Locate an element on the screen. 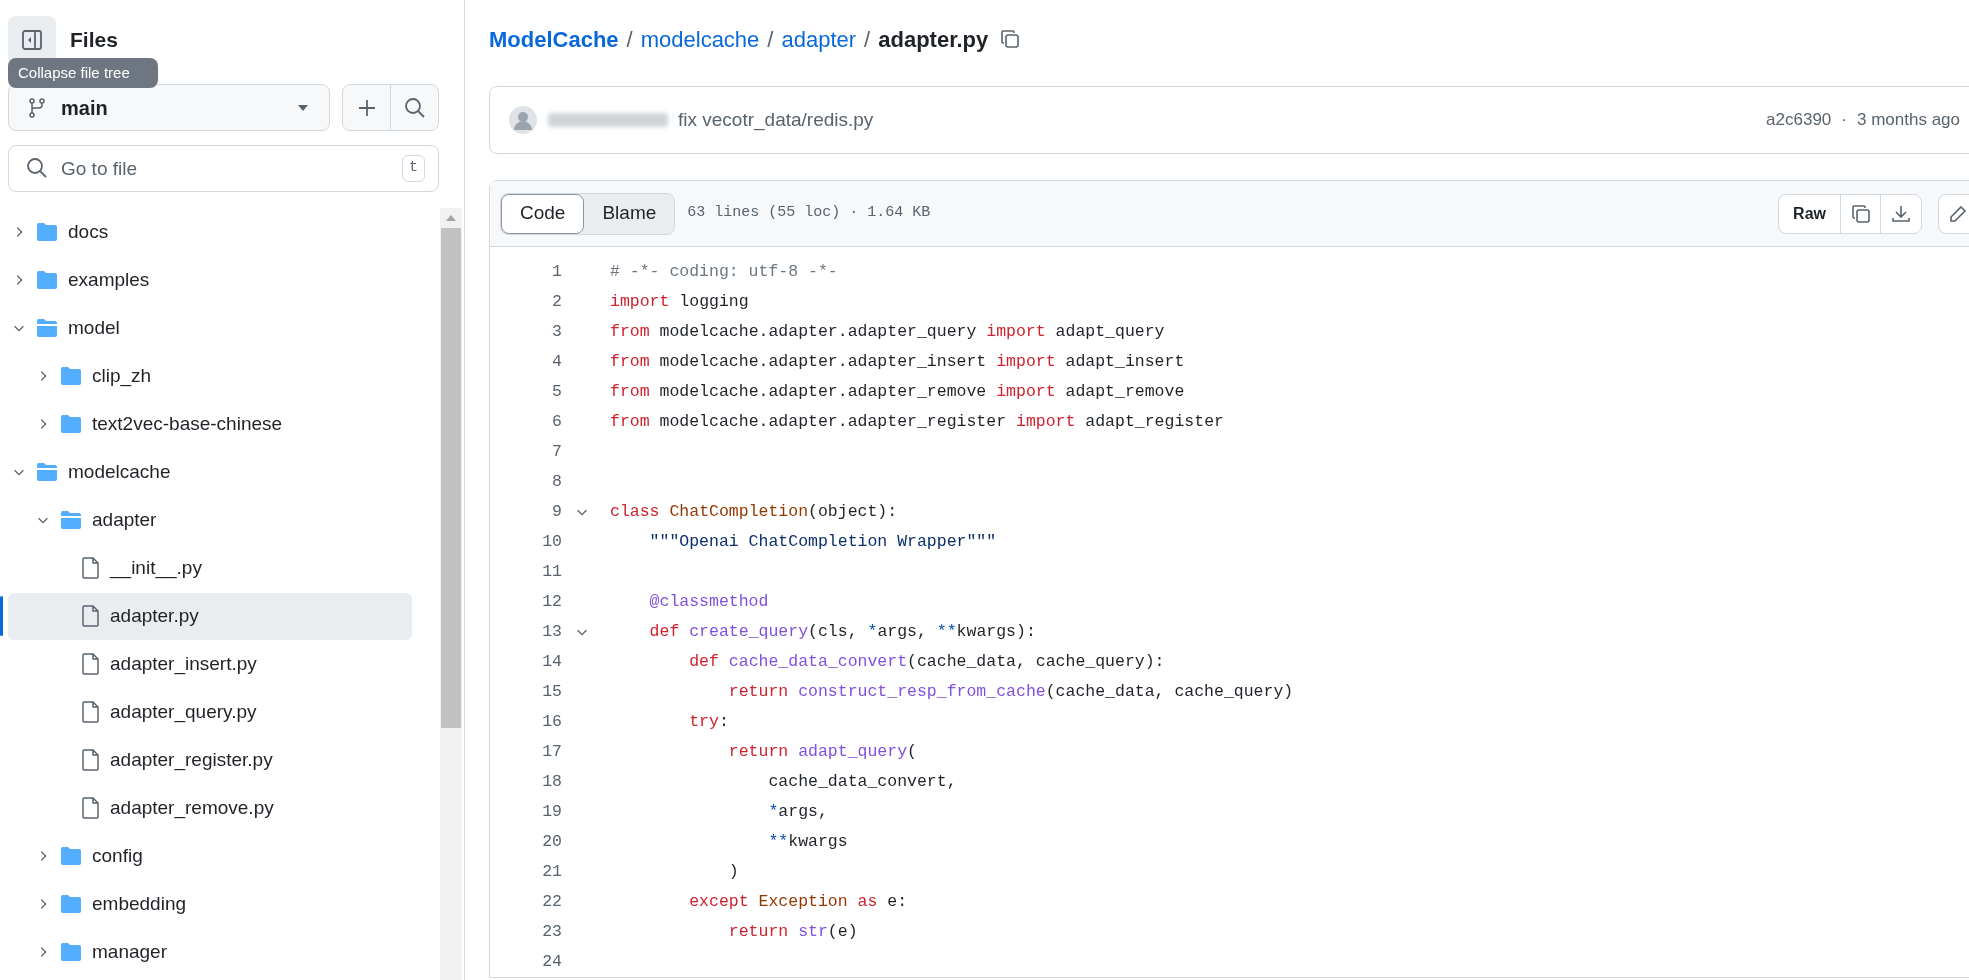 This screenshot has width=1969, height=980. branch-selector: main is located at coordinates (169, 107).